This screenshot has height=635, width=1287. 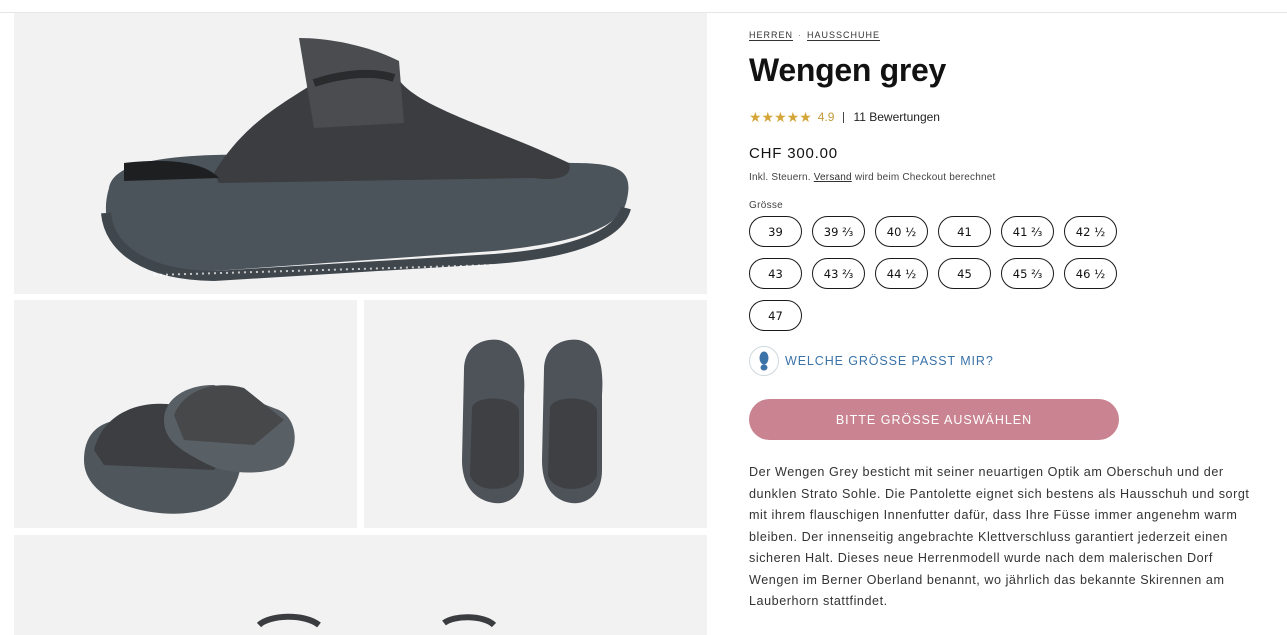 I want to click on size-option: 45 ⅔, so click(x=1027, y=273).